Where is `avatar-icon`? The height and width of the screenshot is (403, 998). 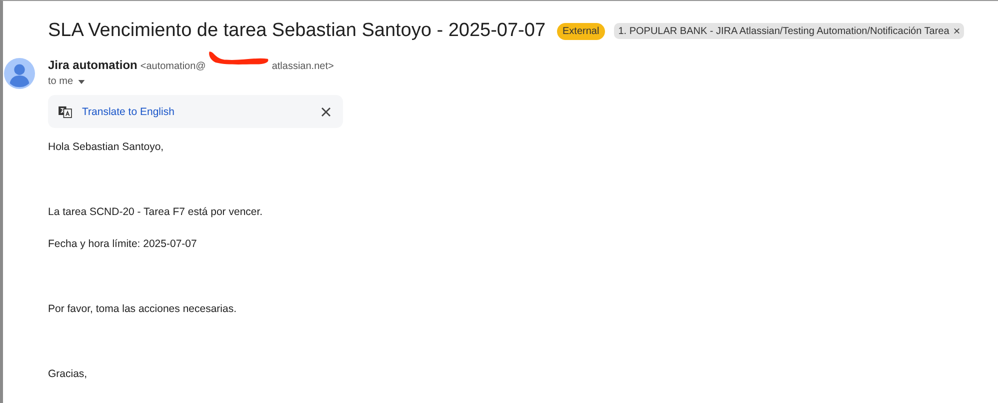 avatar-icon is located at coordinates (19, 73).